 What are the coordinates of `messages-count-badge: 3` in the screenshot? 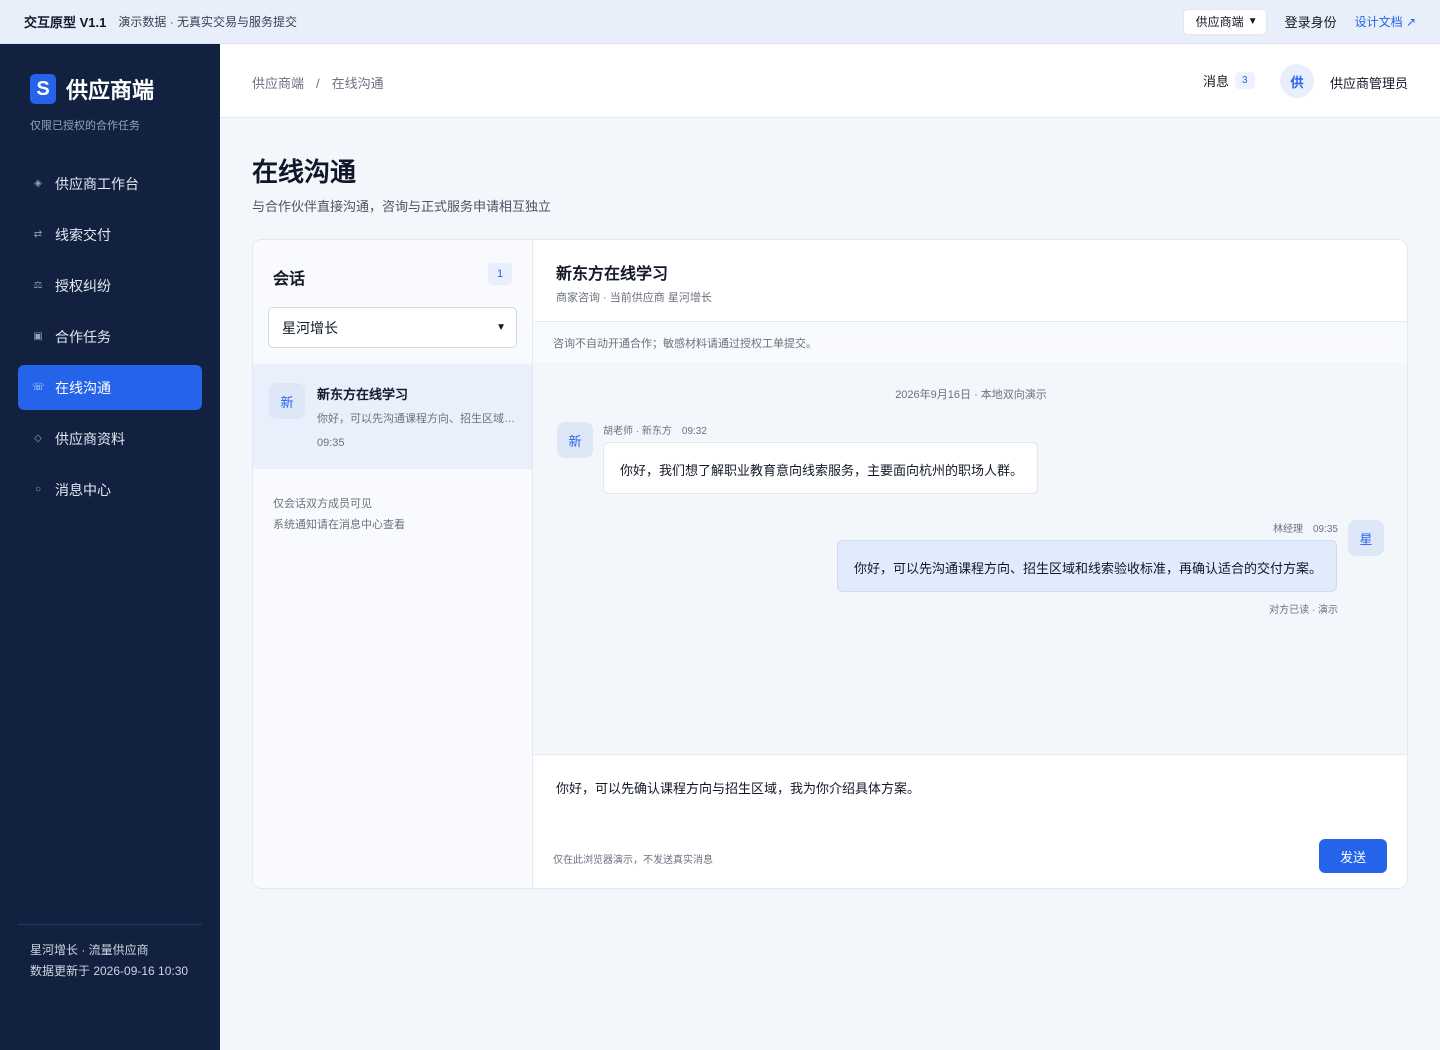 It's located at (1245, 80).